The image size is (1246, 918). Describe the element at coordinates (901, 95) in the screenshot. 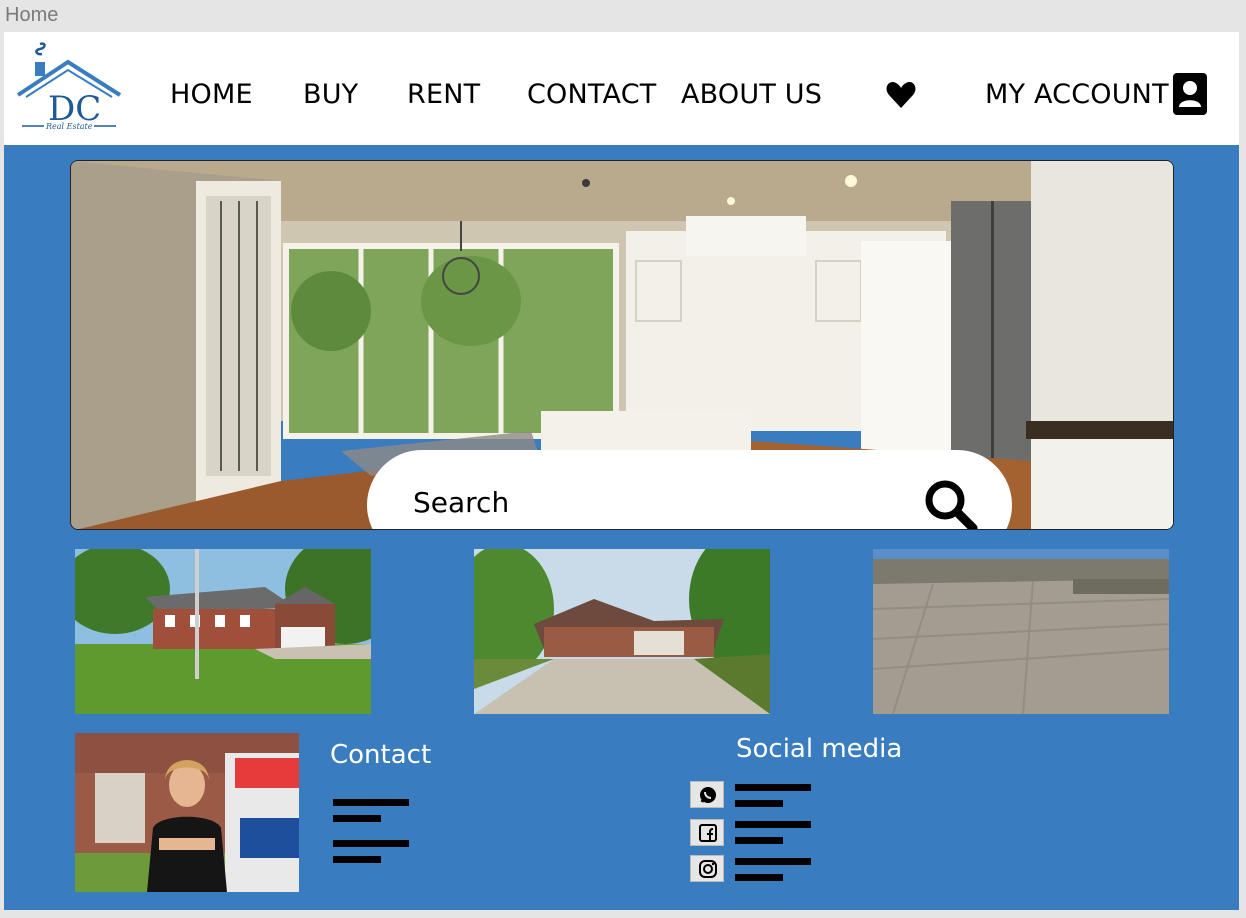

I see `heart-icon` at that location.